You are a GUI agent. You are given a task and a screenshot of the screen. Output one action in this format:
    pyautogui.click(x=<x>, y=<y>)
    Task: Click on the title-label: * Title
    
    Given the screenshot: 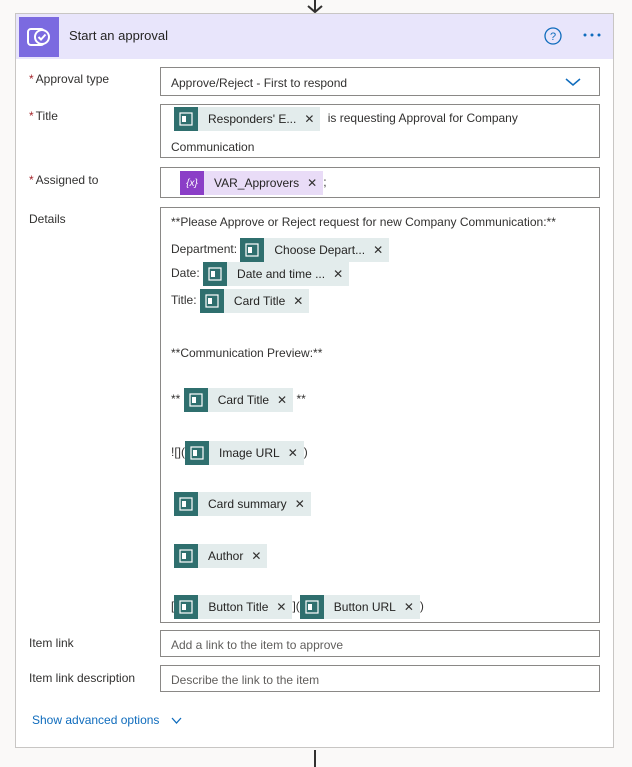 What is the action you would take?
    pyautogui.click(x=43, y=116)
    